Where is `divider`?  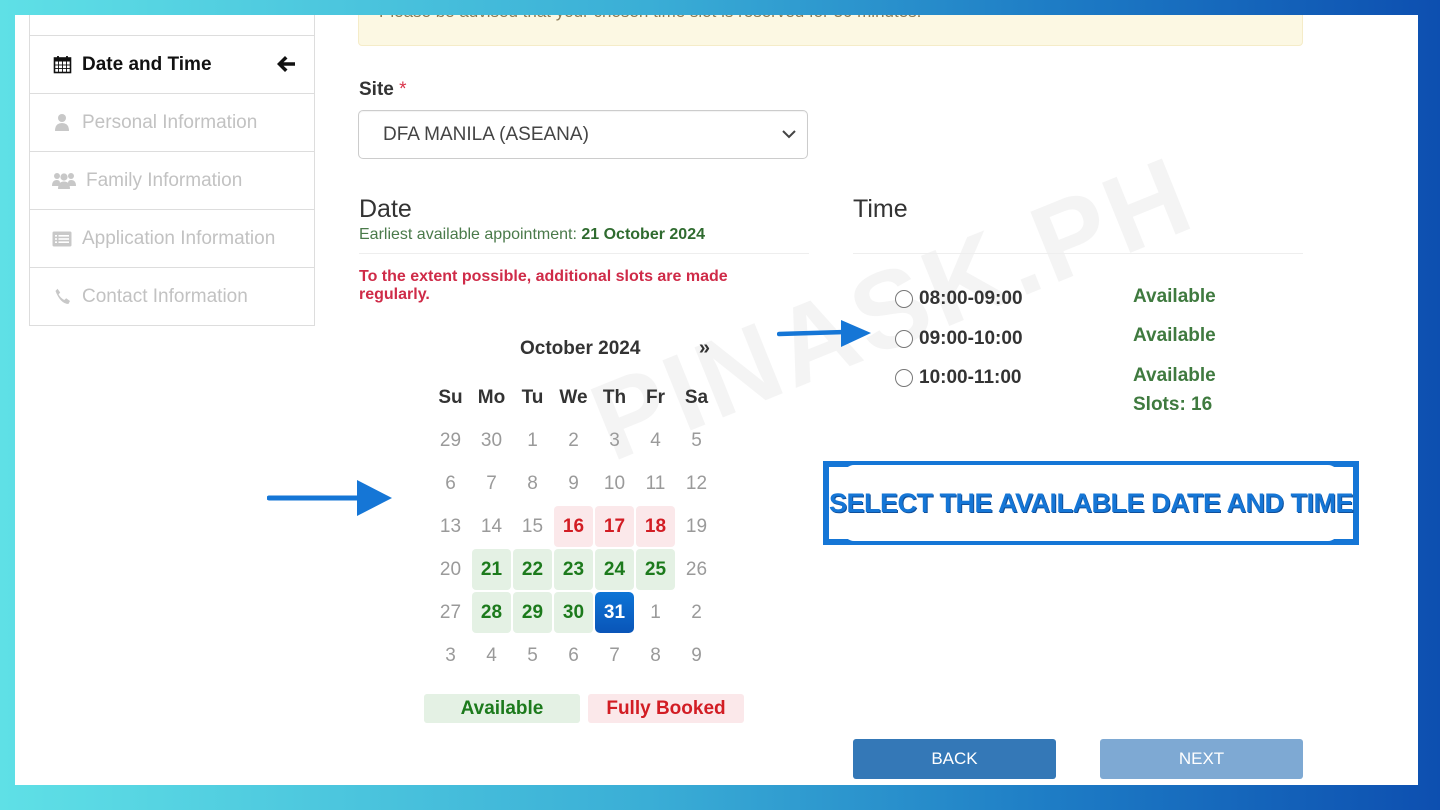
divider is located at coordinates (1078, 253).